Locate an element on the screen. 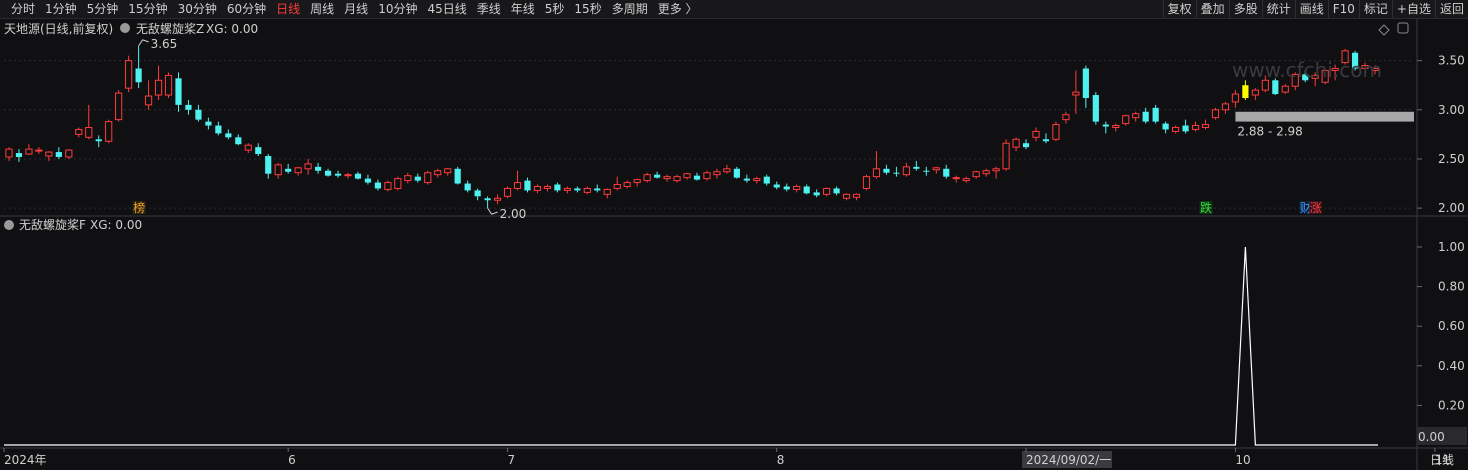 The height and width of the screenshot is (470, 1468). period-tab: 更多 〉 is located at coordinates (678, 9).